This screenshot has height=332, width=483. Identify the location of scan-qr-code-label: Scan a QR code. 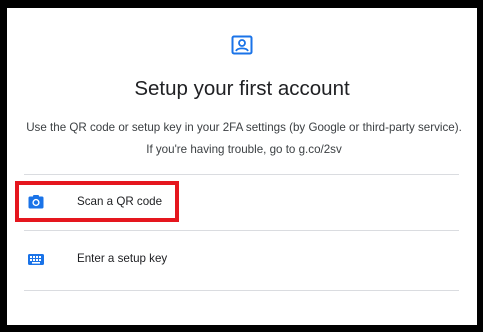
(120, 201).